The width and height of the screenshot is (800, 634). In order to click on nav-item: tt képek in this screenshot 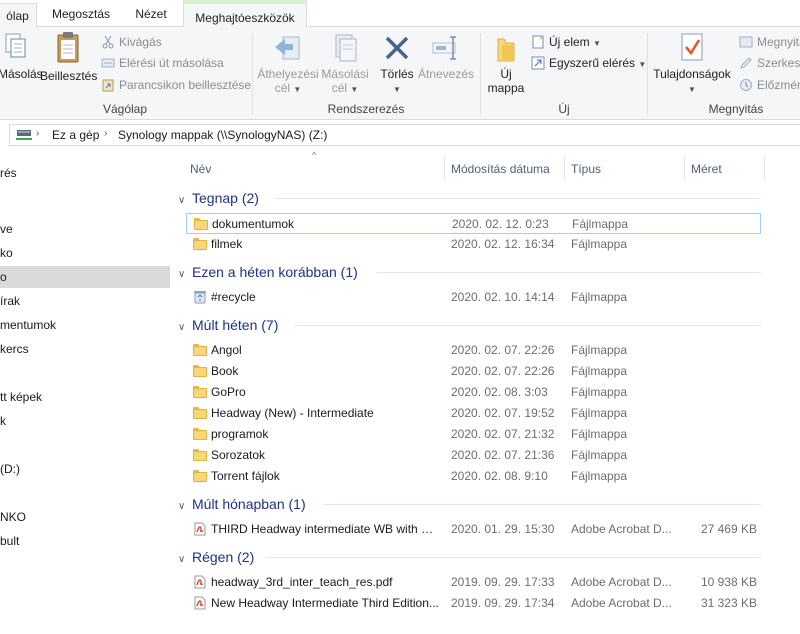, I will do `click(85, 397)`.